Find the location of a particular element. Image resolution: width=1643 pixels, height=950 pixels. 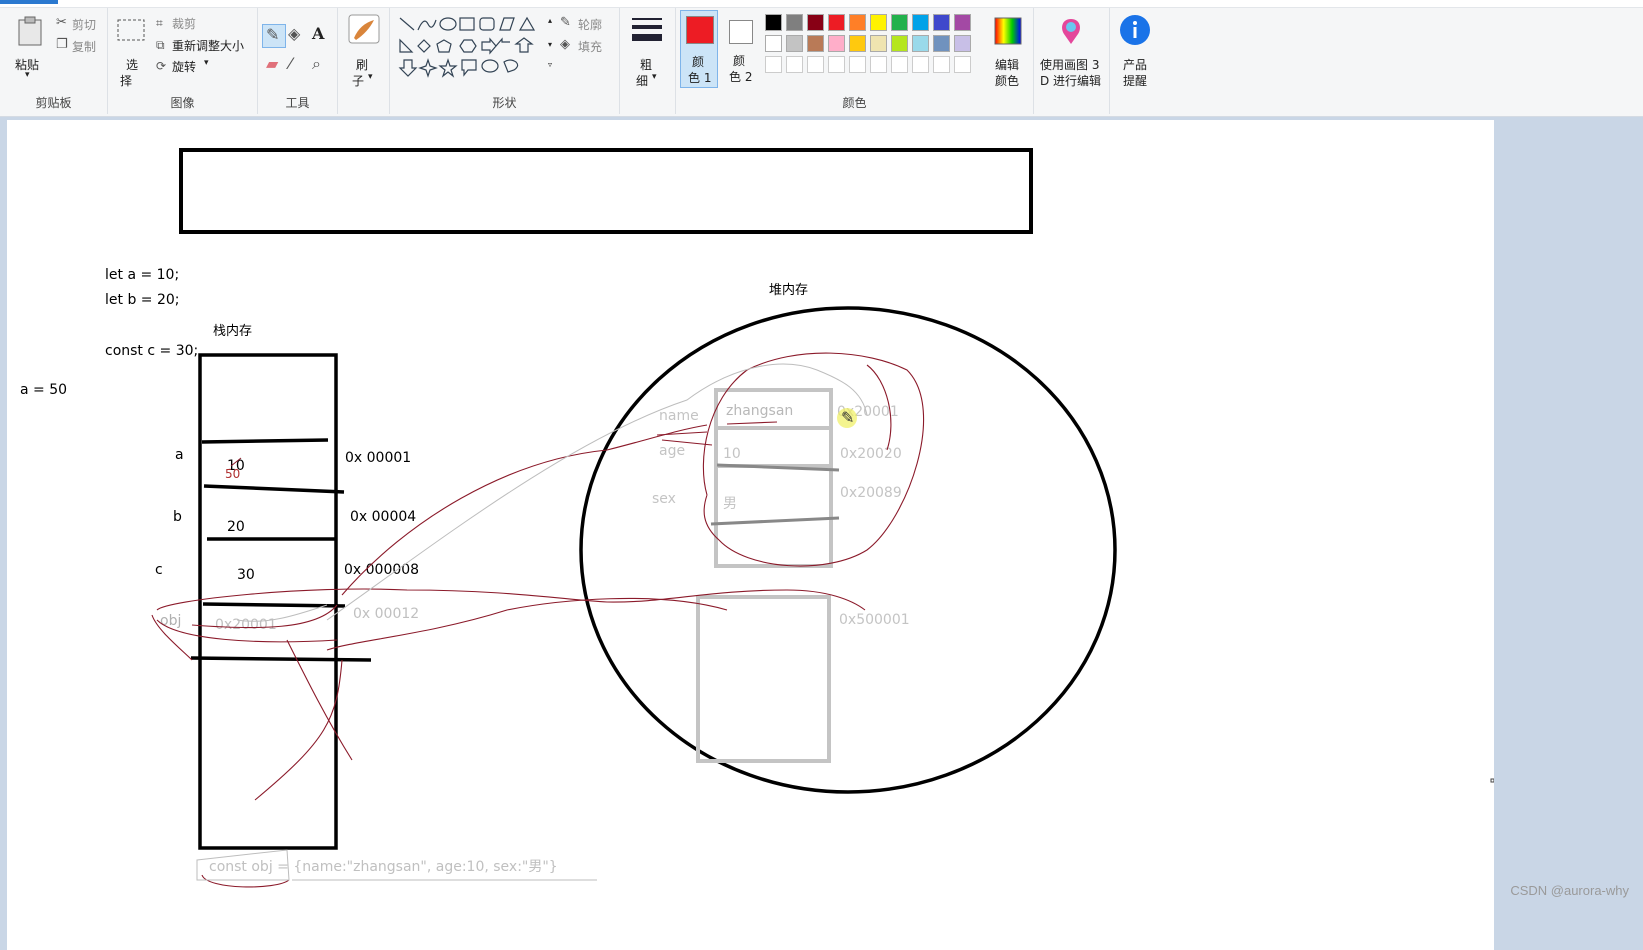

heap-key-sex: sex is located at coordinates (664, 499).